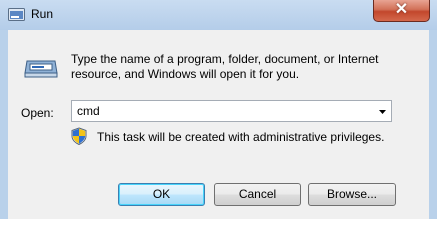  What do you see at coordinates (42, 14) in the screenshot?
I see `window-title: Run` at bounding box center [42, 14].